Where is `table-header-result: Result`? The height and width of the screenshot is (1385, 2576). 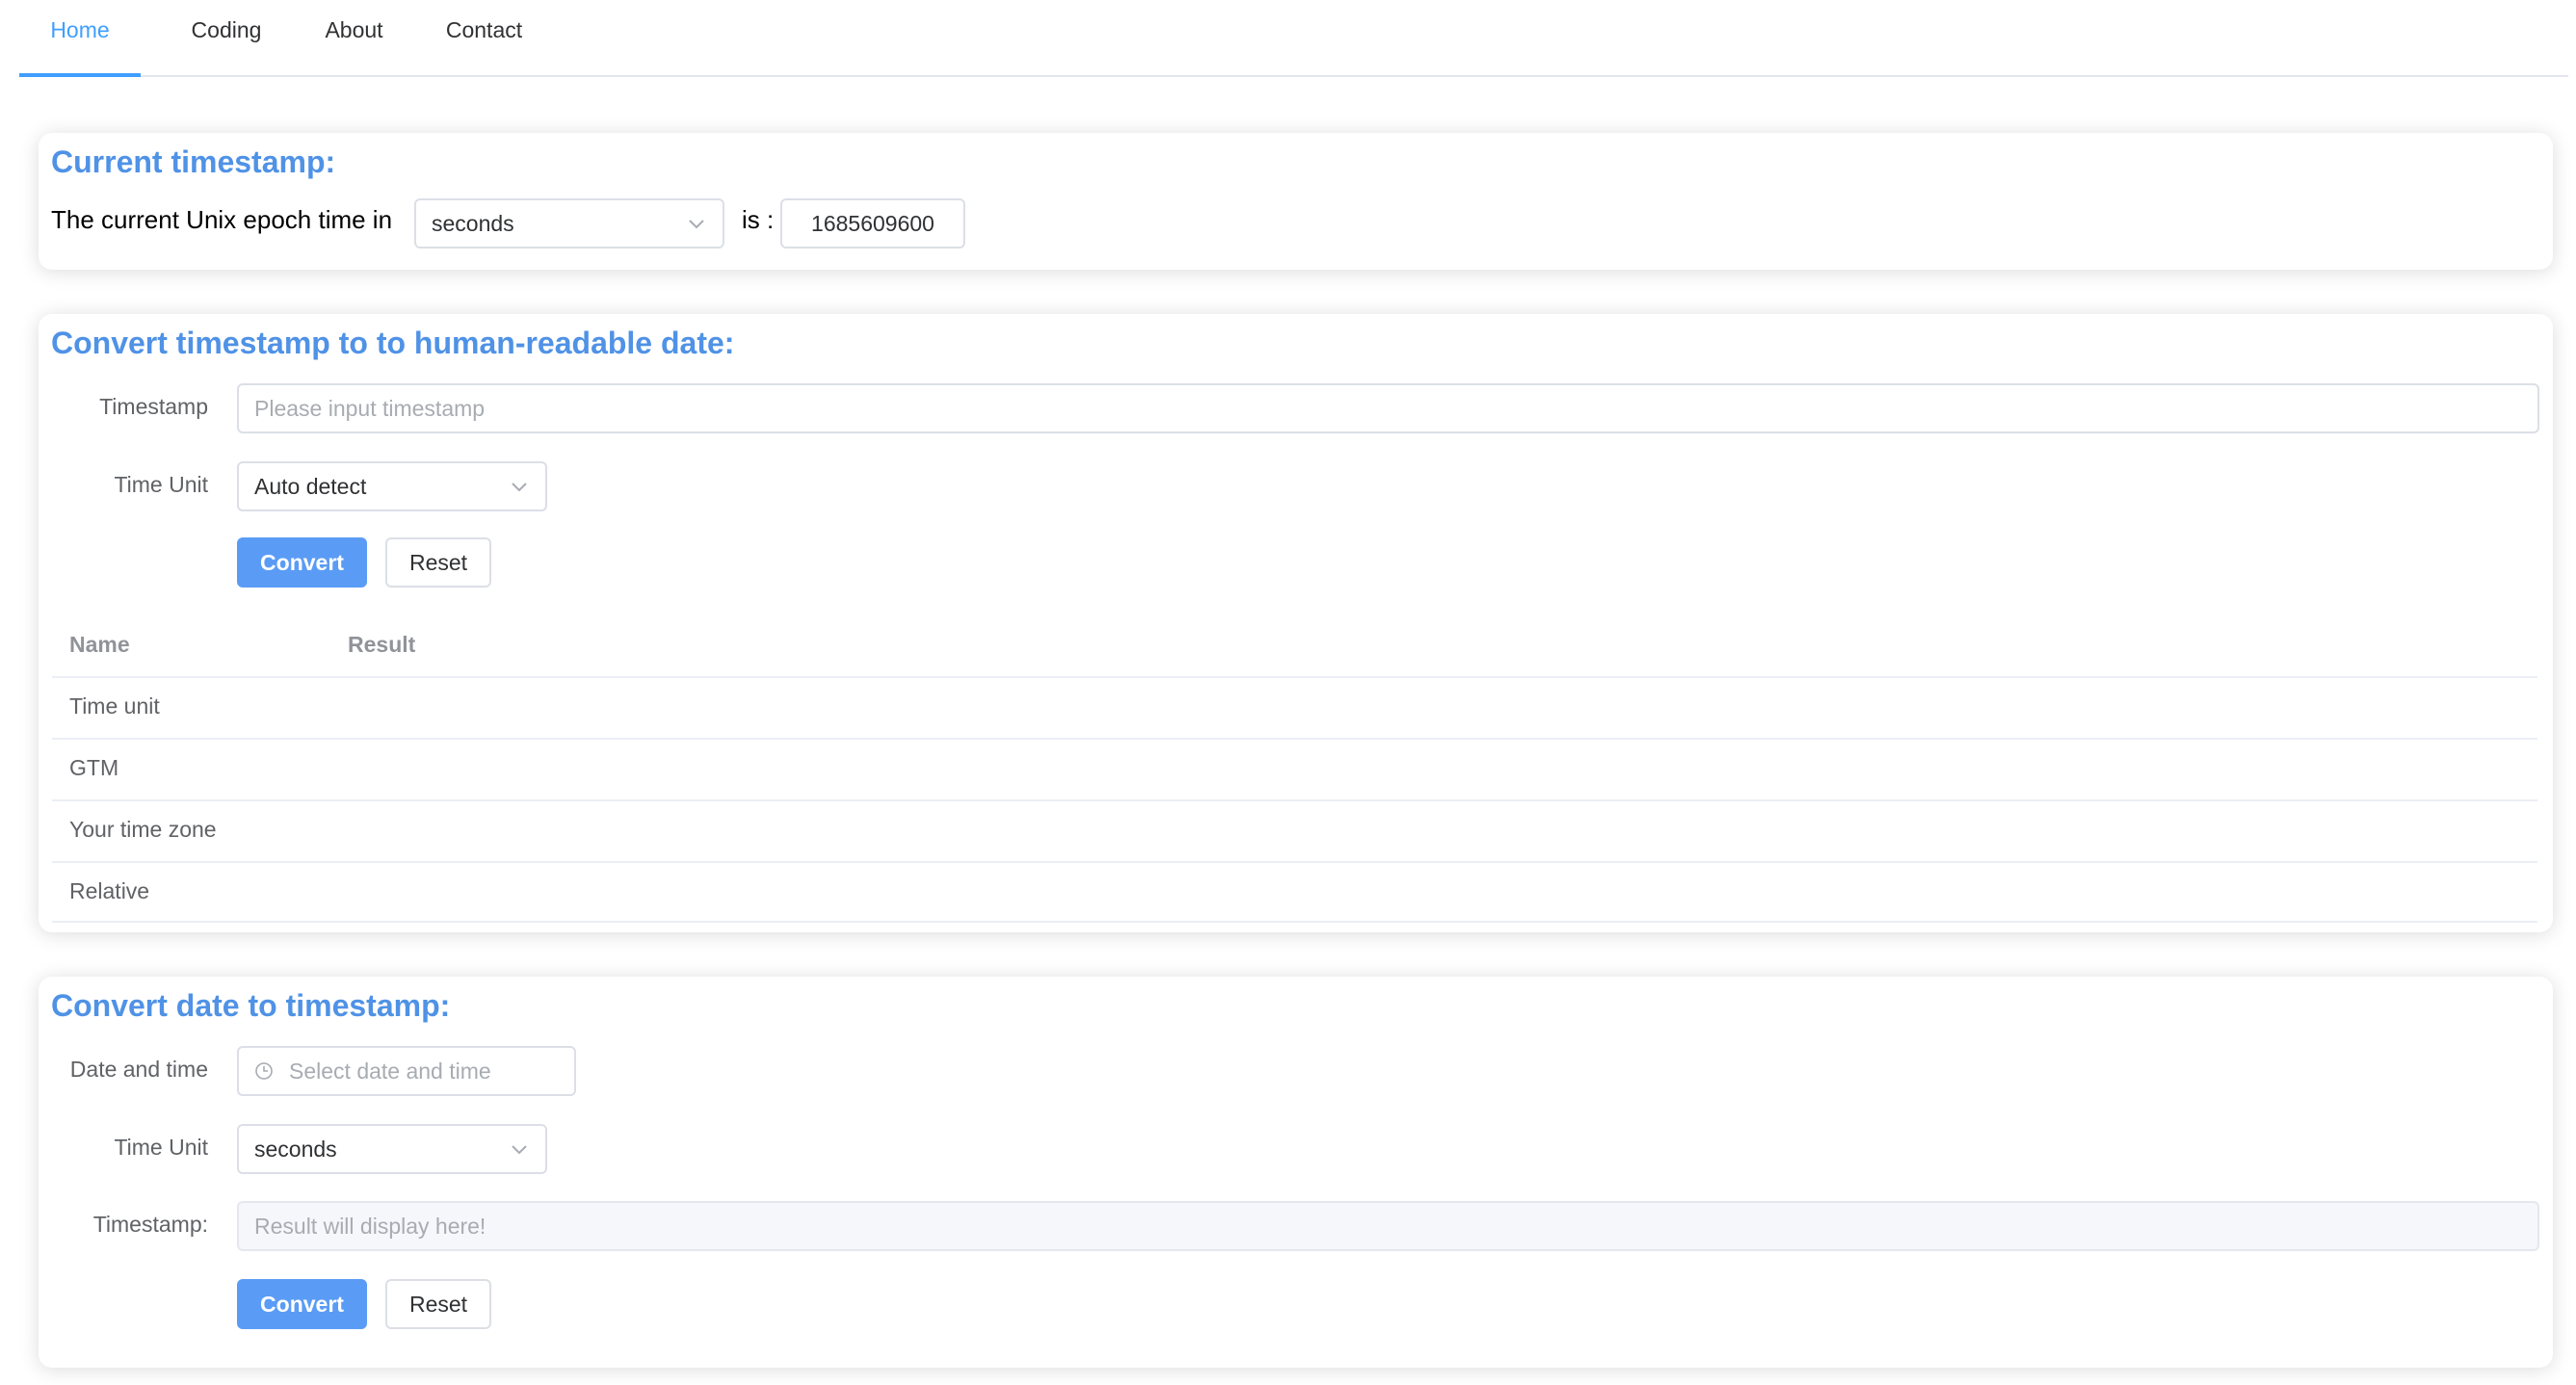
table-header-result: Result is located at coordinates (382, 645).